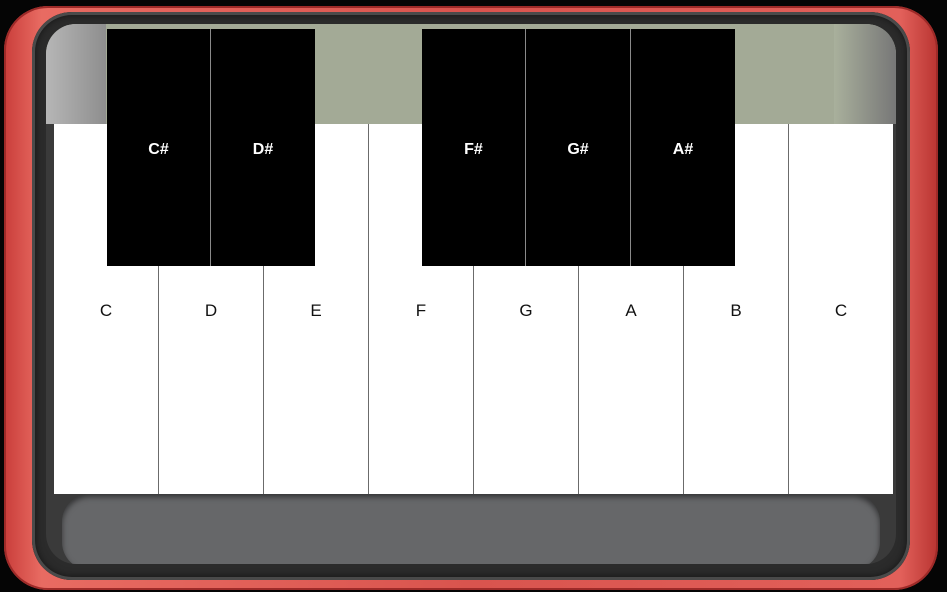 This screenshot has height=592, width=947. I want to click on black-key-d-sharp: D#, so click(263, 147).